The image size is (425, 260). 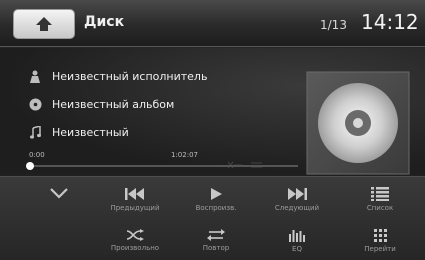 What do you see at coordinates (297, 208) in the screenshot?
I see `next-label: Следующий` at bounding box center [297, 208].